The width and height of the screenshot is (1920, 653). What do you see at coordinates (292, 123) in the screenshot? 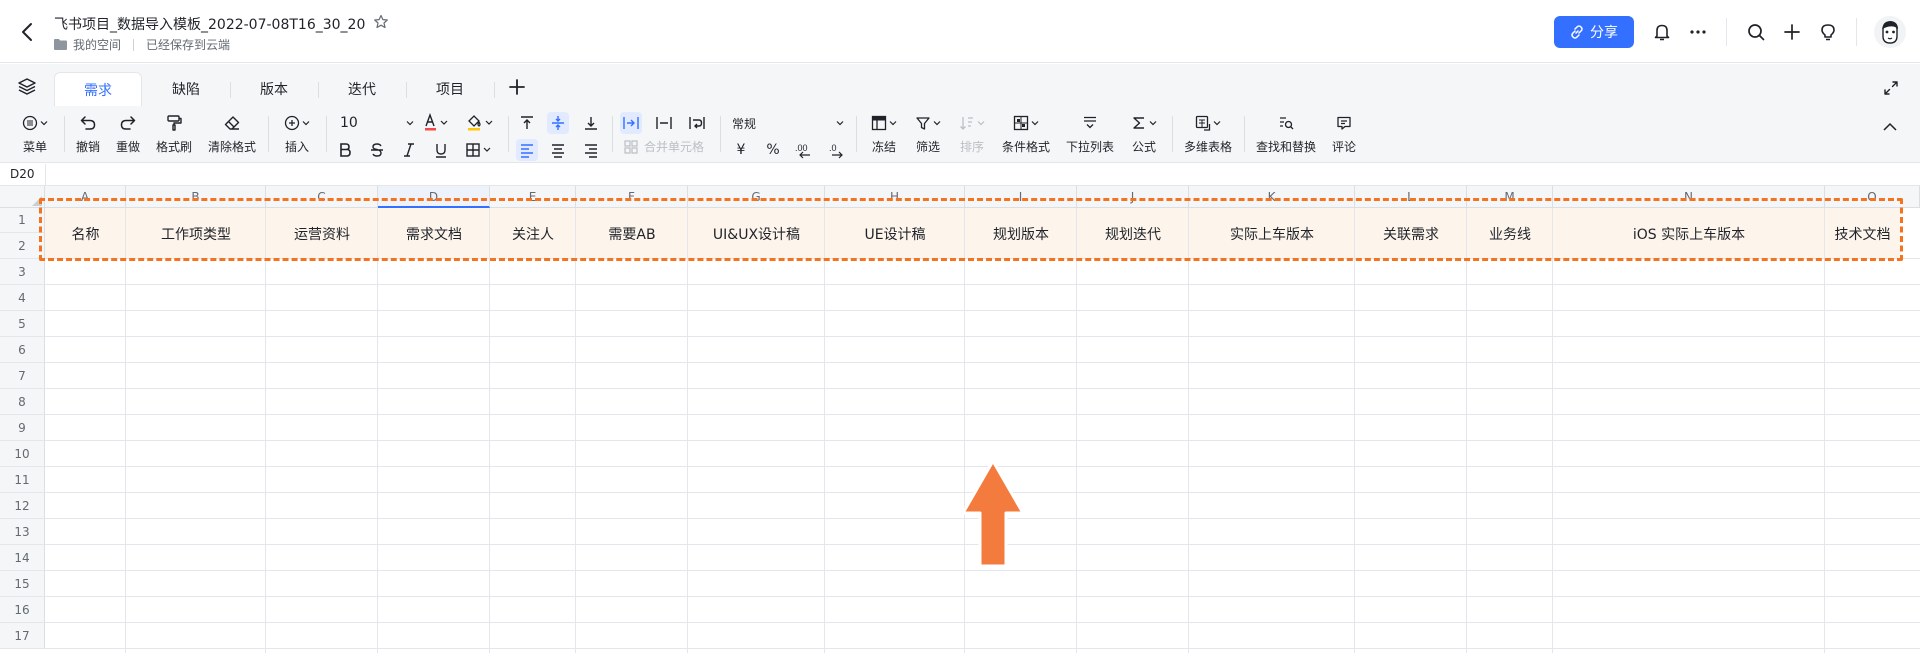
I see `insert-icon` at bounding box center [292, 123].